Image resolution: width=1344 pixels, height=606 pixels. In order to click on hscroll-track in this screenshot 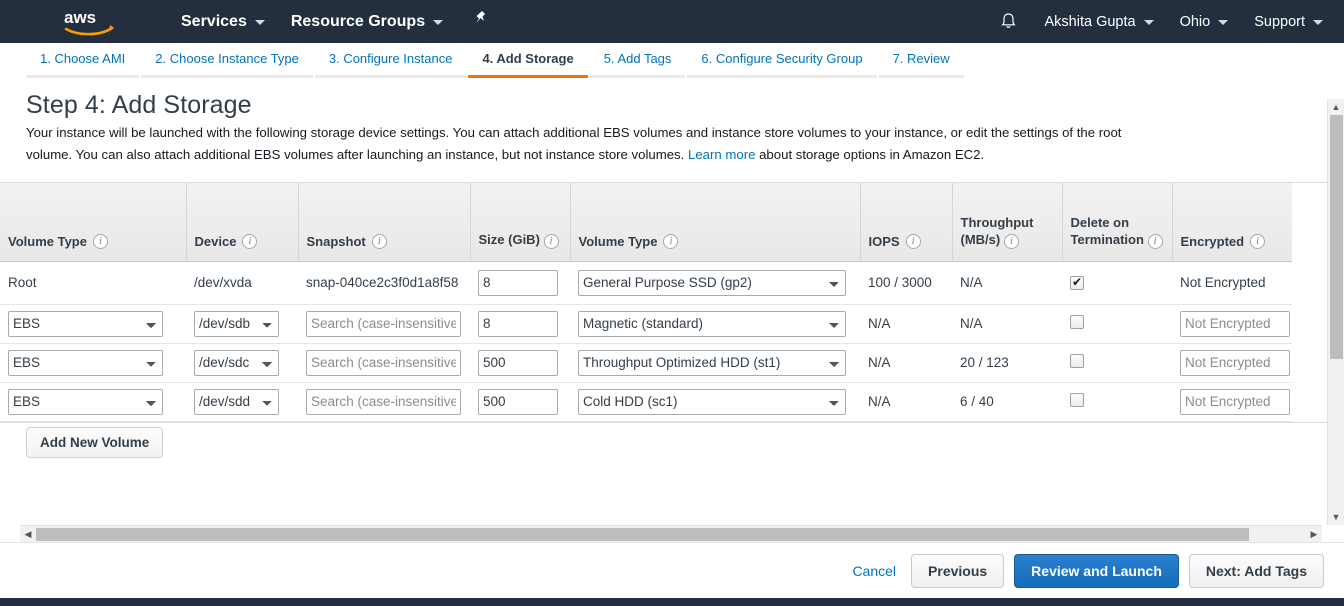, I will do `click(671, 534)`.